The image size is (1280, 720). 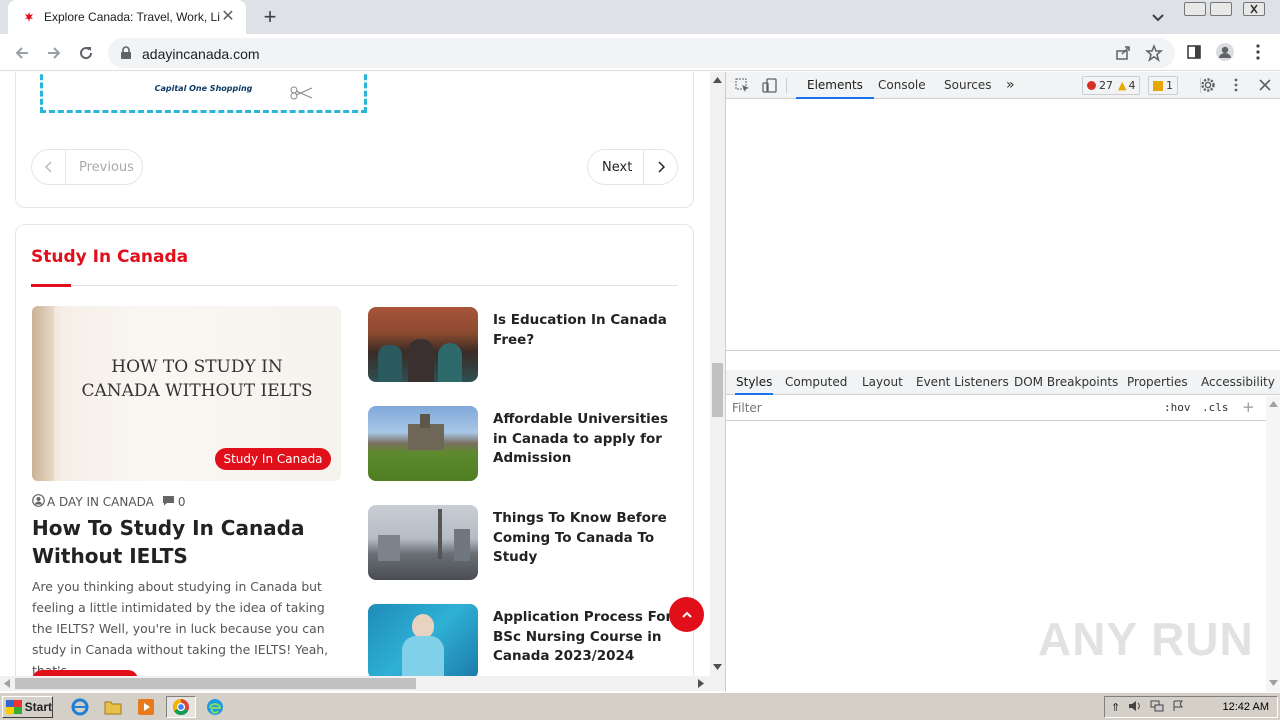 I want to click on action-center-flag-icon, so click(x=1178, y=707).